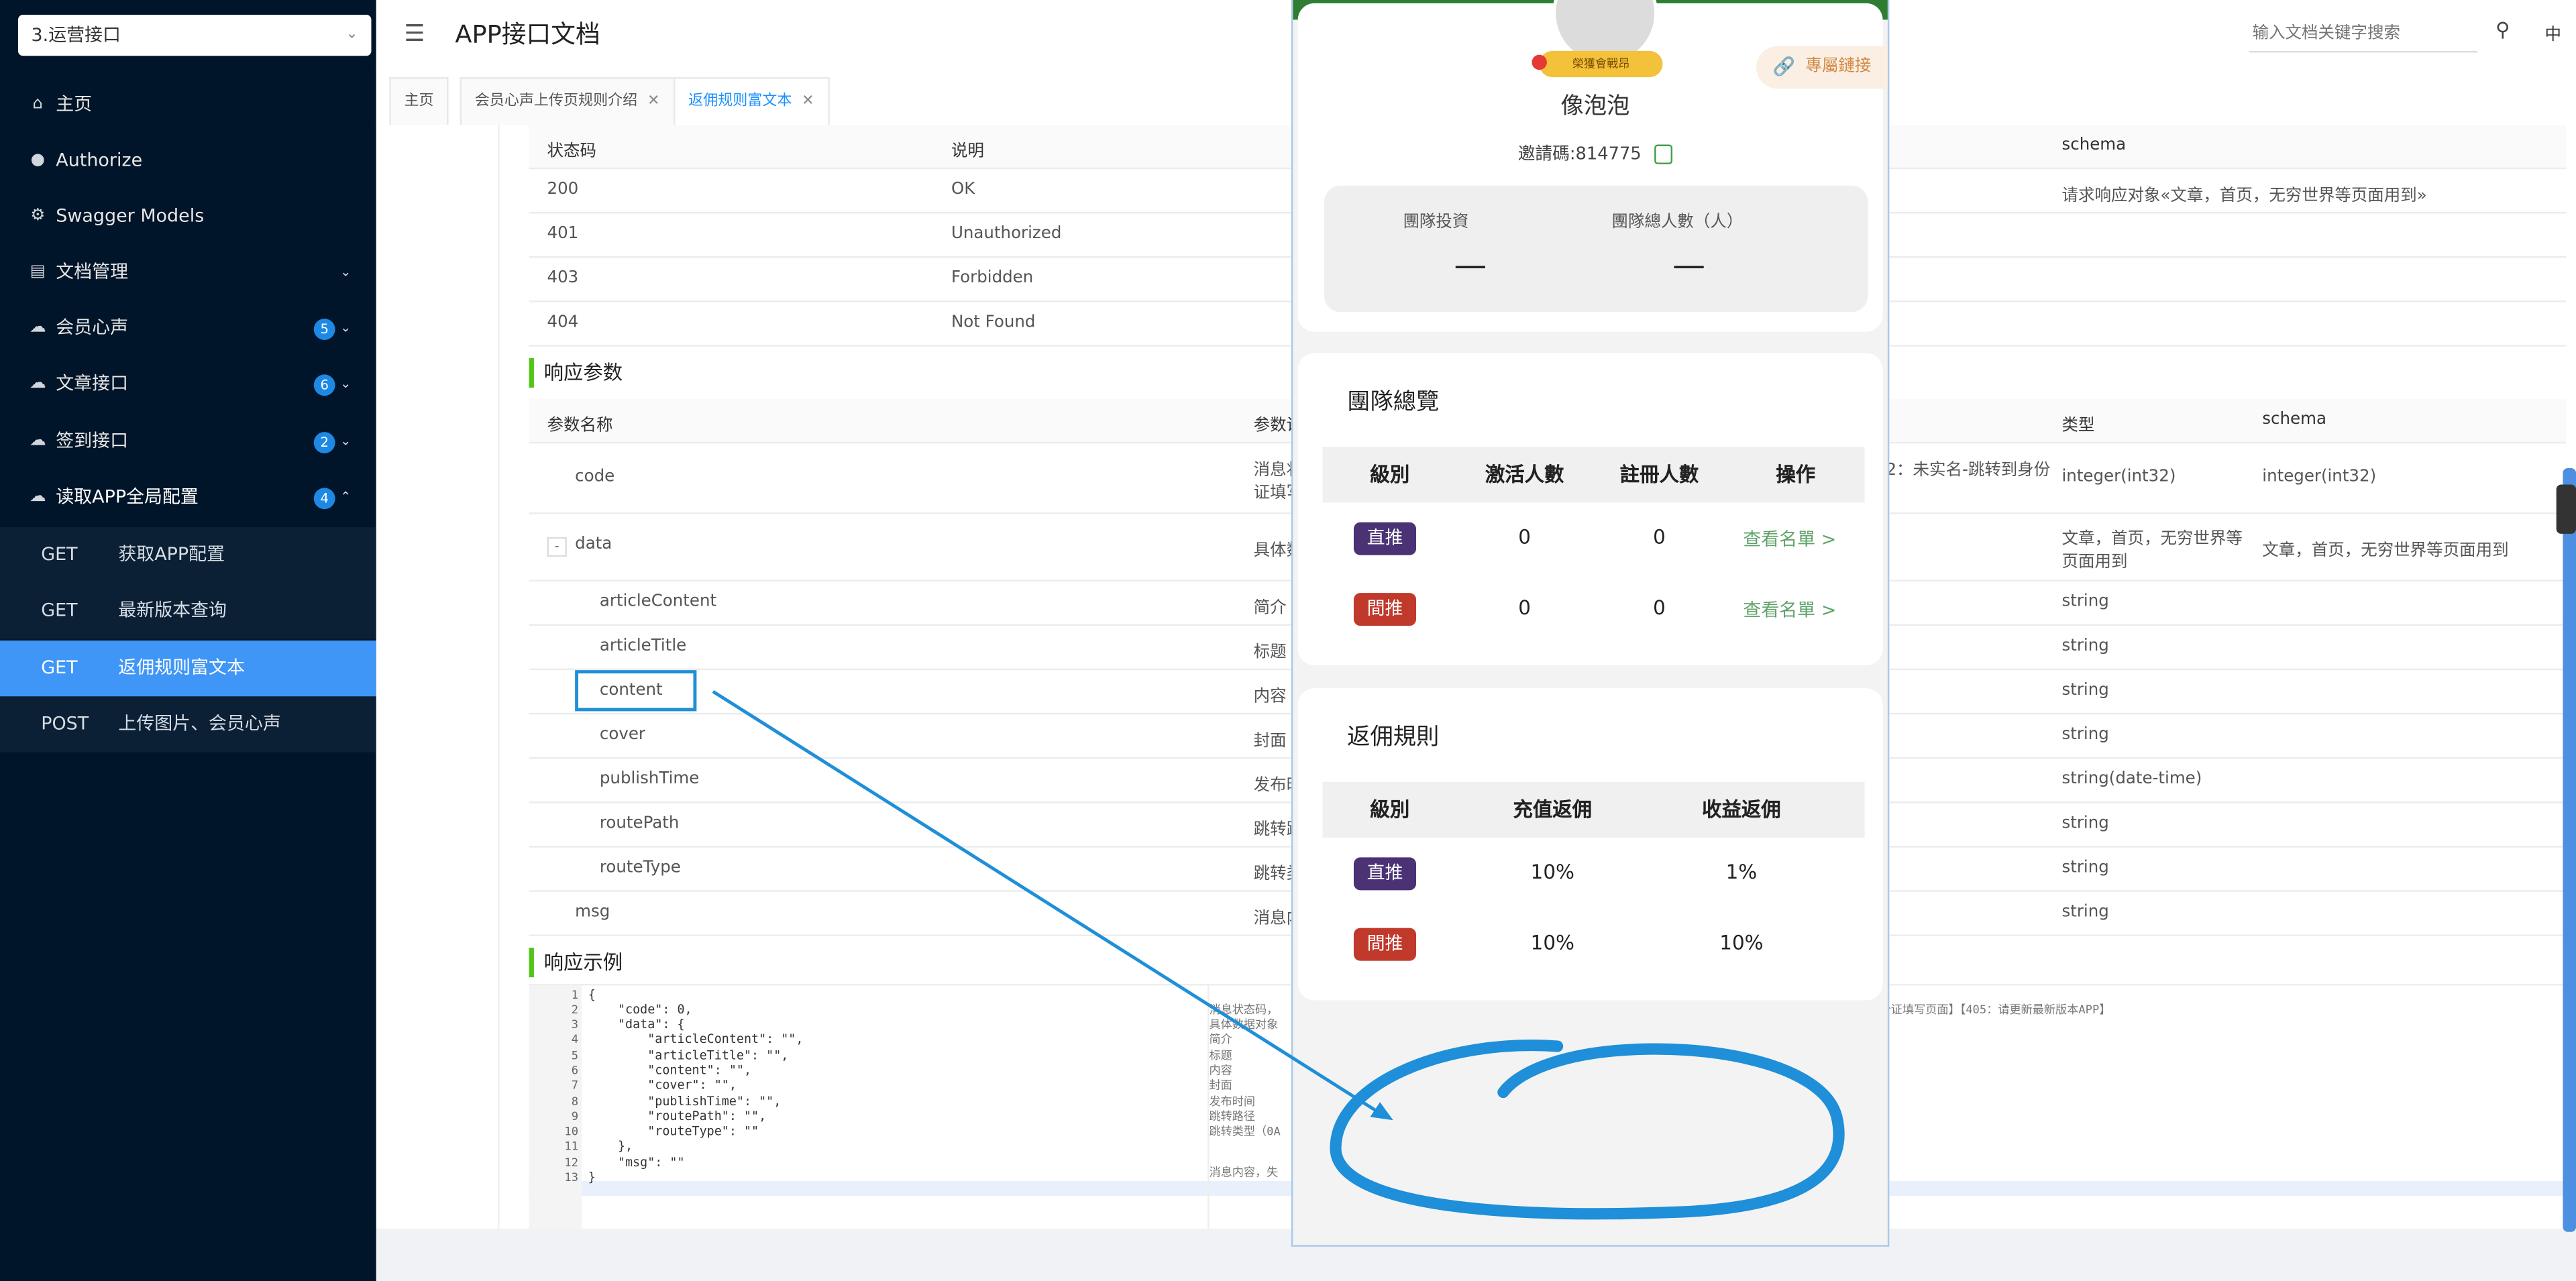 The height and width of the screenshot is (1281, 2576). I want to click on column-header: 註冊人數, so click(1659, 475).